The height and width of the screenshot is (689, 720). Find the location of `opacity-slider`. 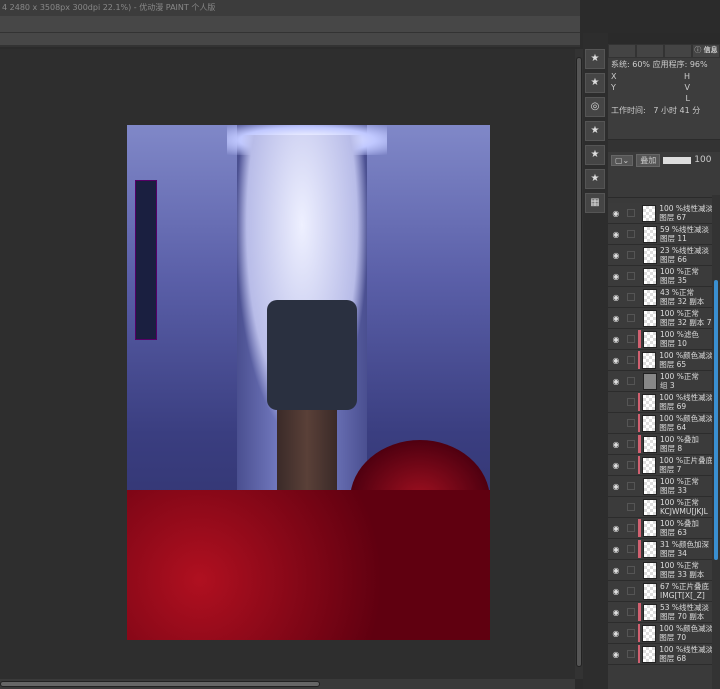

opacity-slider is located at coordinates (677, 160).